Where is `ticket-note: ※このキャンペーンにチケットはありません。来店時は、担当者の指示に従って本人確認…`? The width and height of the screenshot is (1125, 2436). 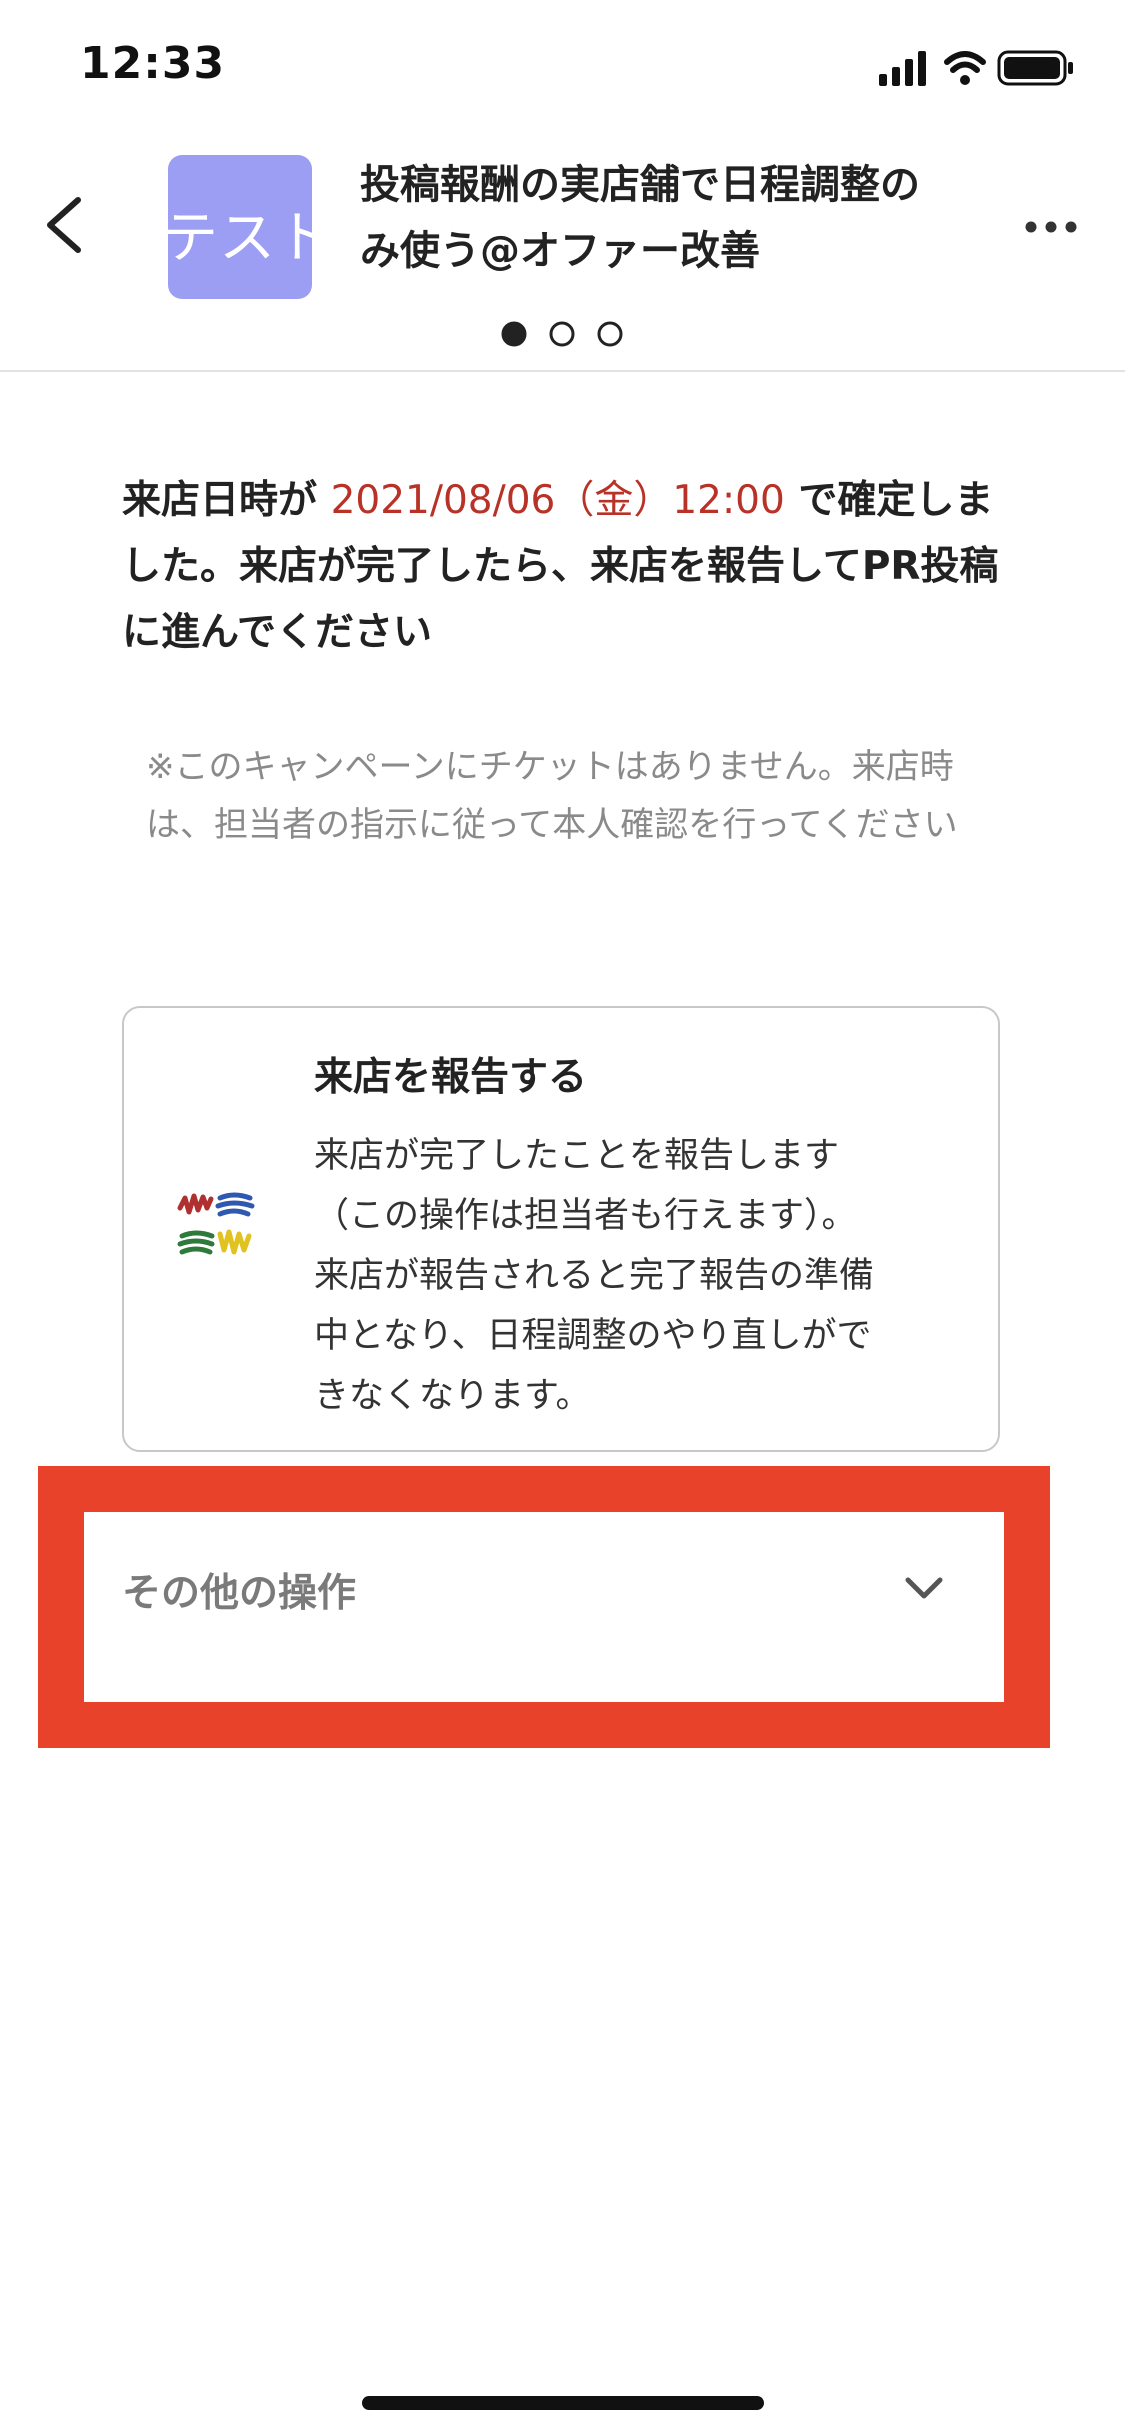
ticket-note: ※このキャンペーンにチケットはありません。来店時は、担当者の指示に従って本人確認… is located at coordinates (552, 796).